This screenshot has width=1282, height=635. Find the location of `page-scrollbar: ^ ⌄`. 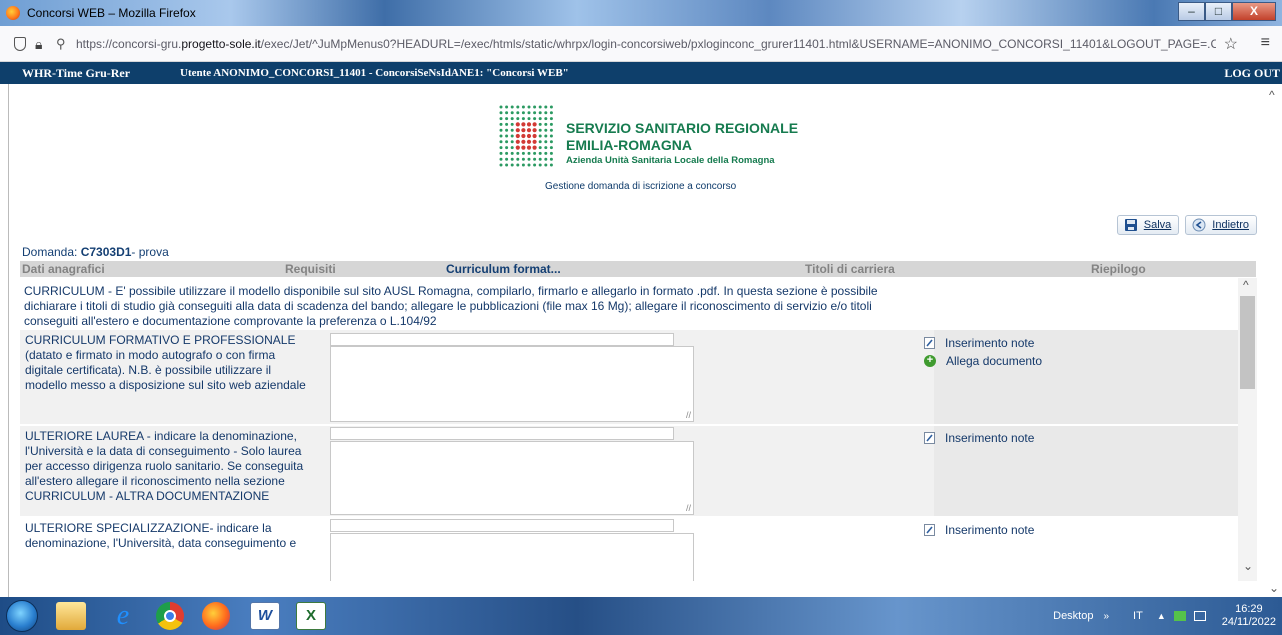

page-scrollbar: ^ ⌄ is located at coordinates (1274, 340).